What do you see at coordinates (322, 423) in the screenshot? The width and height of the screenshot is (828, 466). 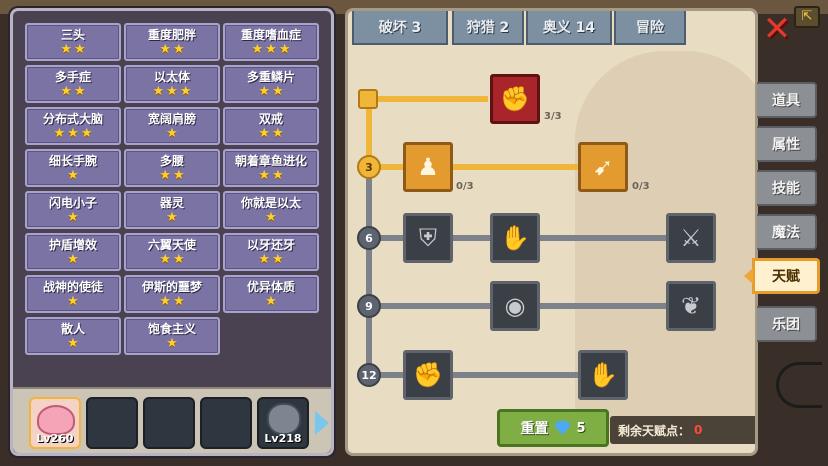 I see `next-arrow-icon` at bounding box center [322, 423].